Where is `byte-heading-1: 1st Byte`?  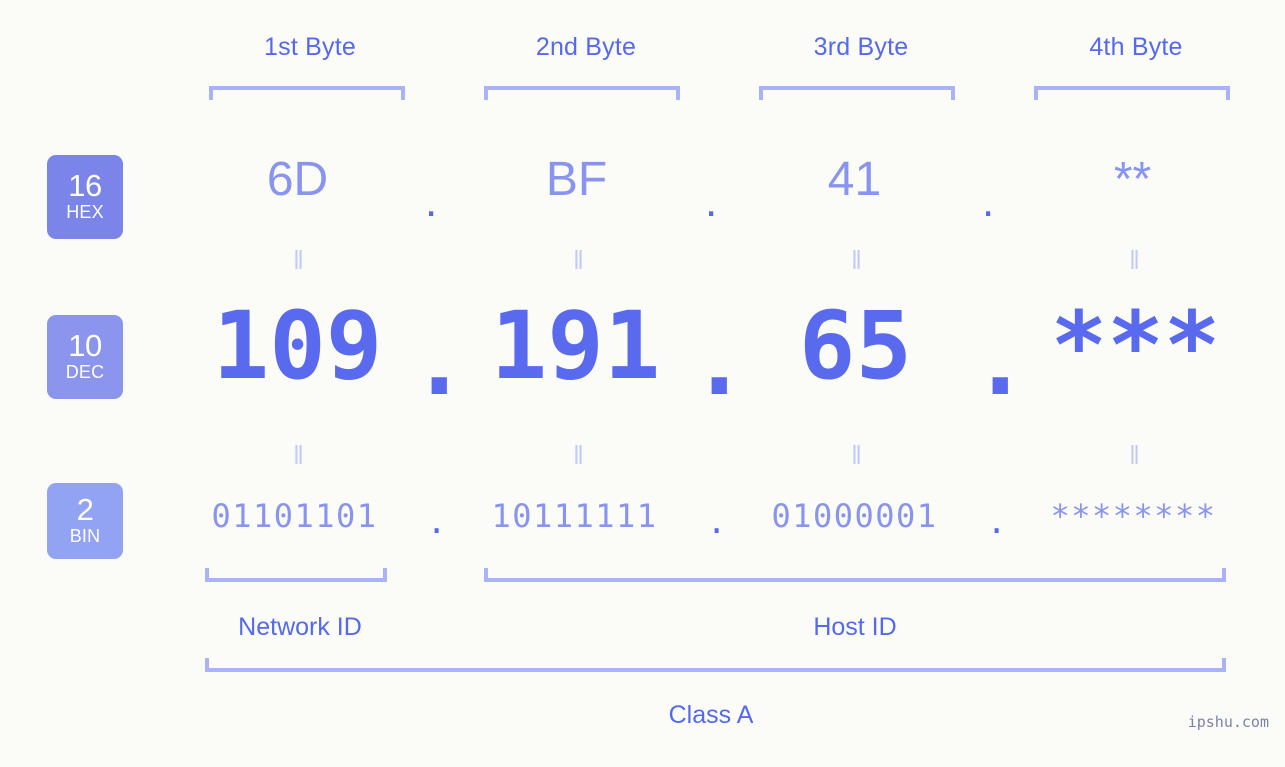
byte-heading-1: 1st Byte is located at coordinates (310, 47).